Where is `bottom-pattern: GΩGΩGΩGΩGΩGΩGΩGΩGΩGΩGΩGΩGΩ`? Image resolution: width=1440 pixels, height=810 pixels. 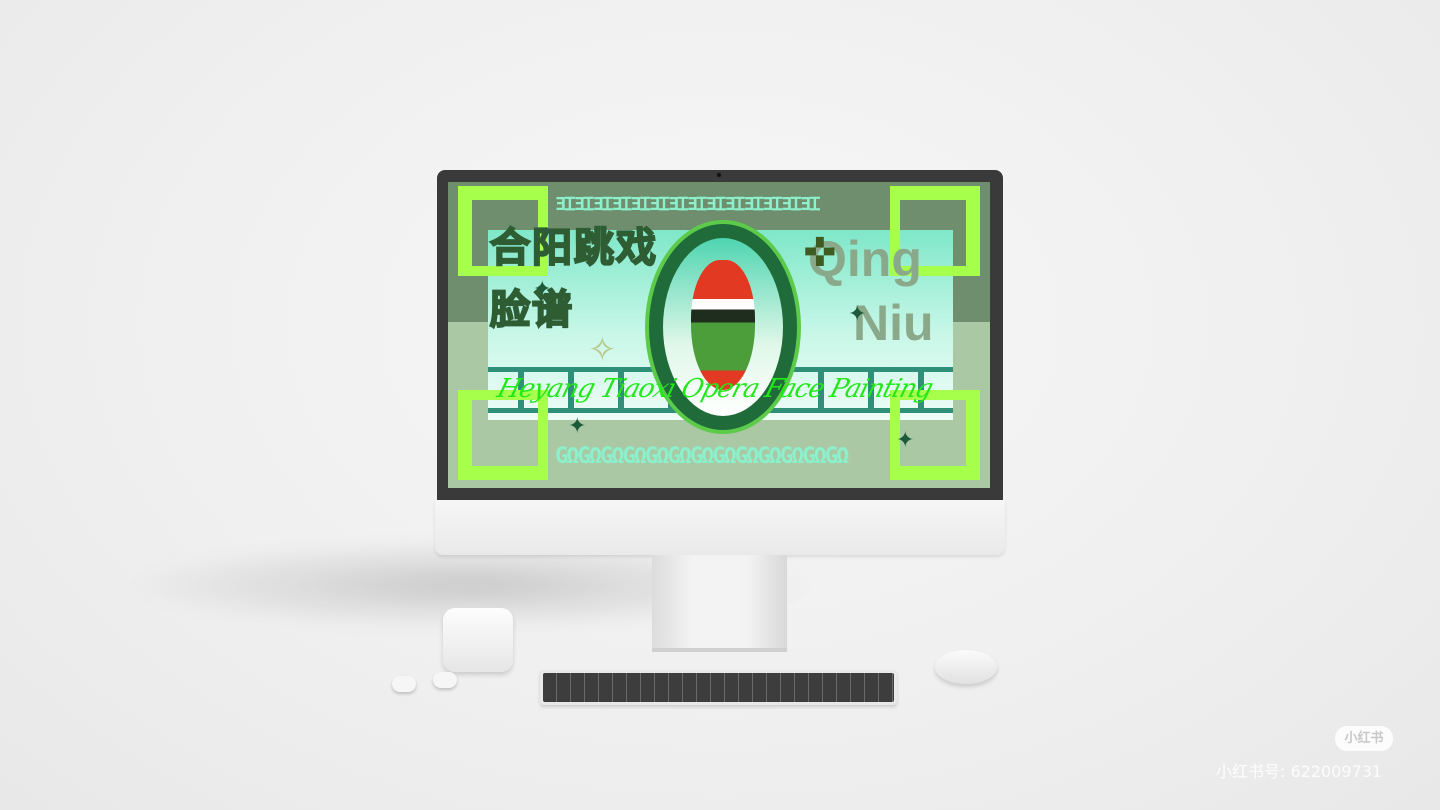
bottom-pattern: GΩGΩGΩGΩGΩGΩGΩGΩGΩGΩGΩGΩGΩ is located at coordinates (702, 456).